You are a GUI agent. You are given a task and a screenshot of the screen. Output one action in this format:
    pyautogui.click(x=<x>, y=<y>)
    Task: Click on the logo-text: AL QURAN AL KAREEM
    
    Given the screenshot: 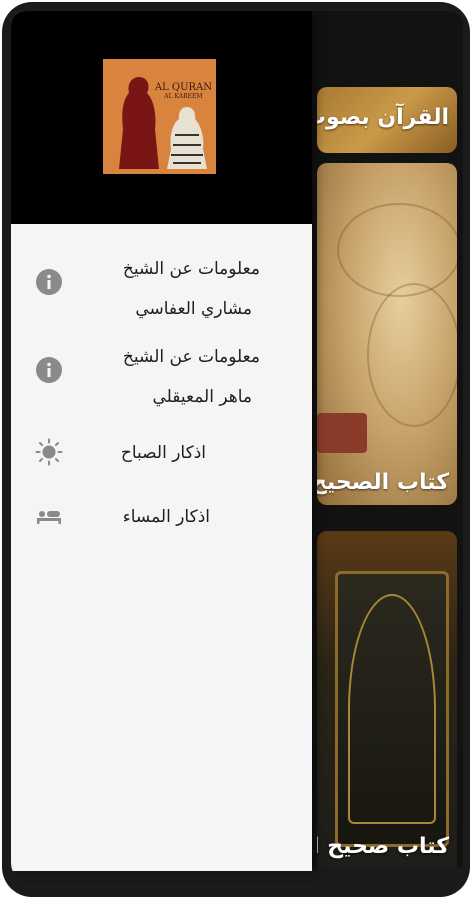 What is the action you would take?
    pyautogui.click(x=183, y=92)
    